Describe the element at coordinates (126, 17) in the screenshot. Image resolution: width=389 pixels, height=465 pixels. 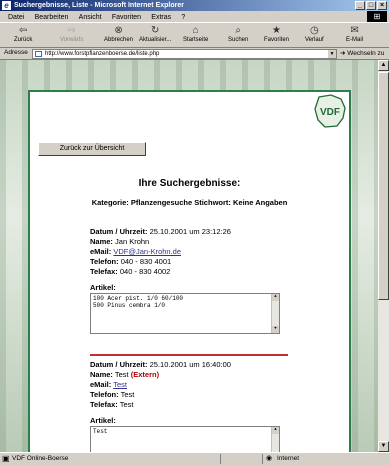
I see `menu-favoriten: Favoriten` at that location.